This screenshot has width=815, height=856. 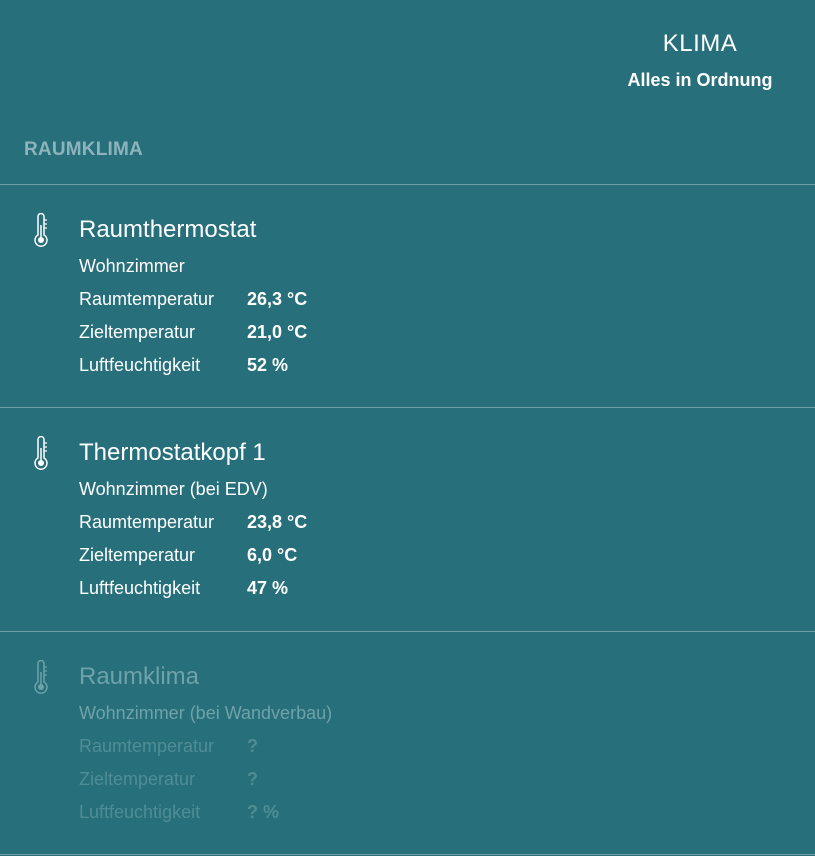 I want to click on target-temperature-value: ?, so click(x=252, y=779).